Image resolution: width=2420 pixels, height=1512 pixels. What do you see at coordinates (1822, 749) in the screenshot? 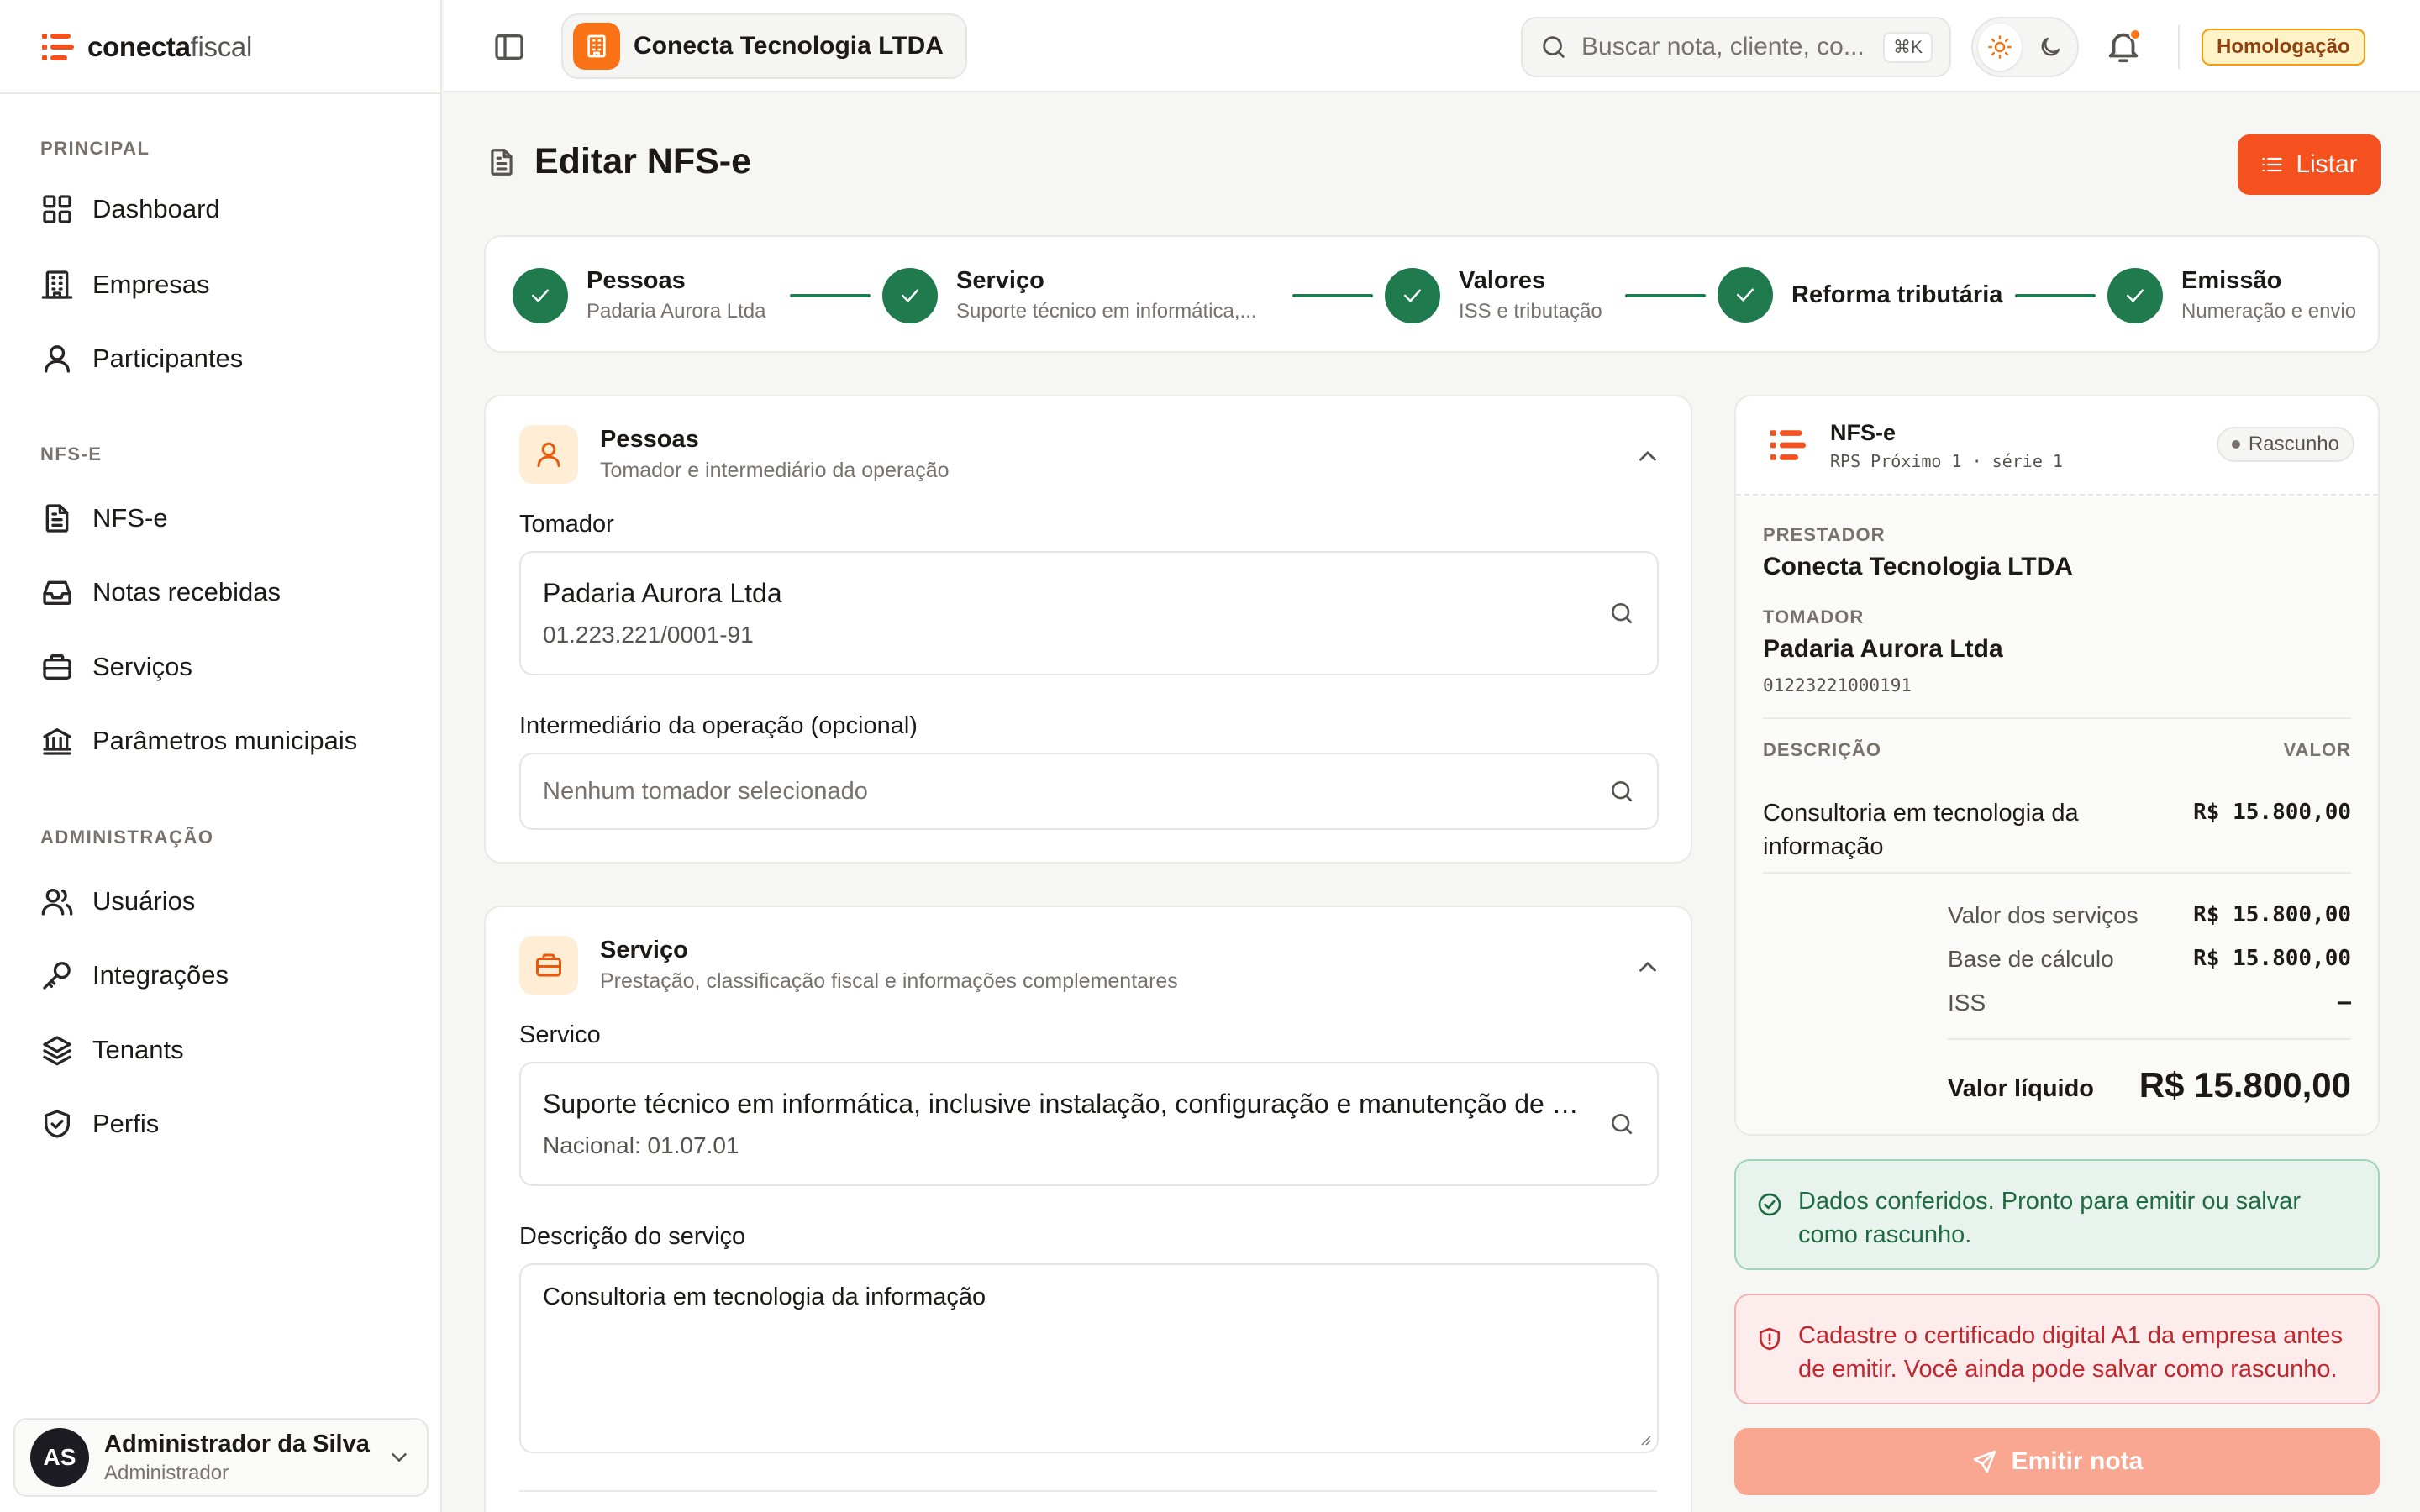
I see `descricao-header: DESCRIÇÃO` at bounding box center [1822, 749].